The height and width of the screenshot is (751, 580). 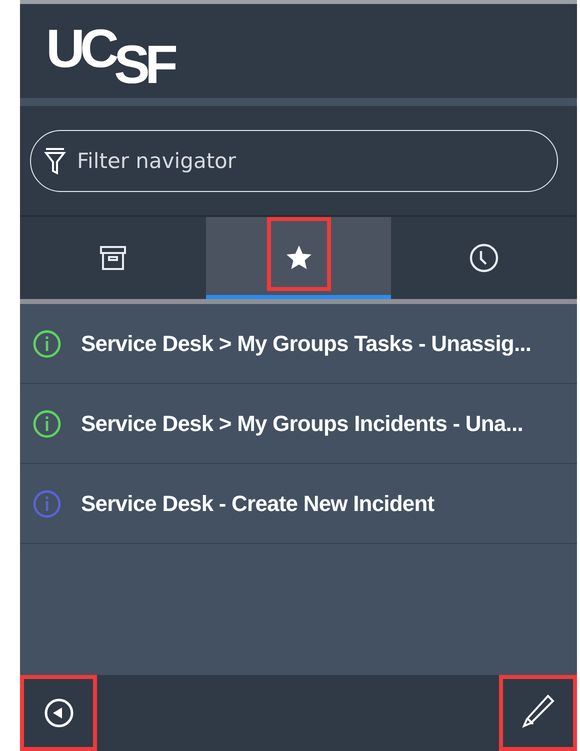 I want to click on edit-button, so click(x=538, y=713).